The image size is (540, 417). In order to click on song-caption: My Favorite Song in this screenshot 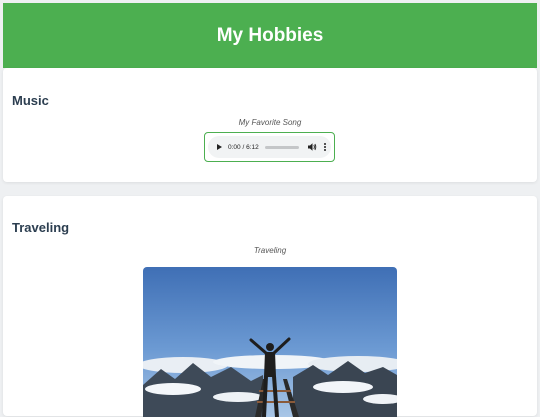, I will do `click(270, 122)`.